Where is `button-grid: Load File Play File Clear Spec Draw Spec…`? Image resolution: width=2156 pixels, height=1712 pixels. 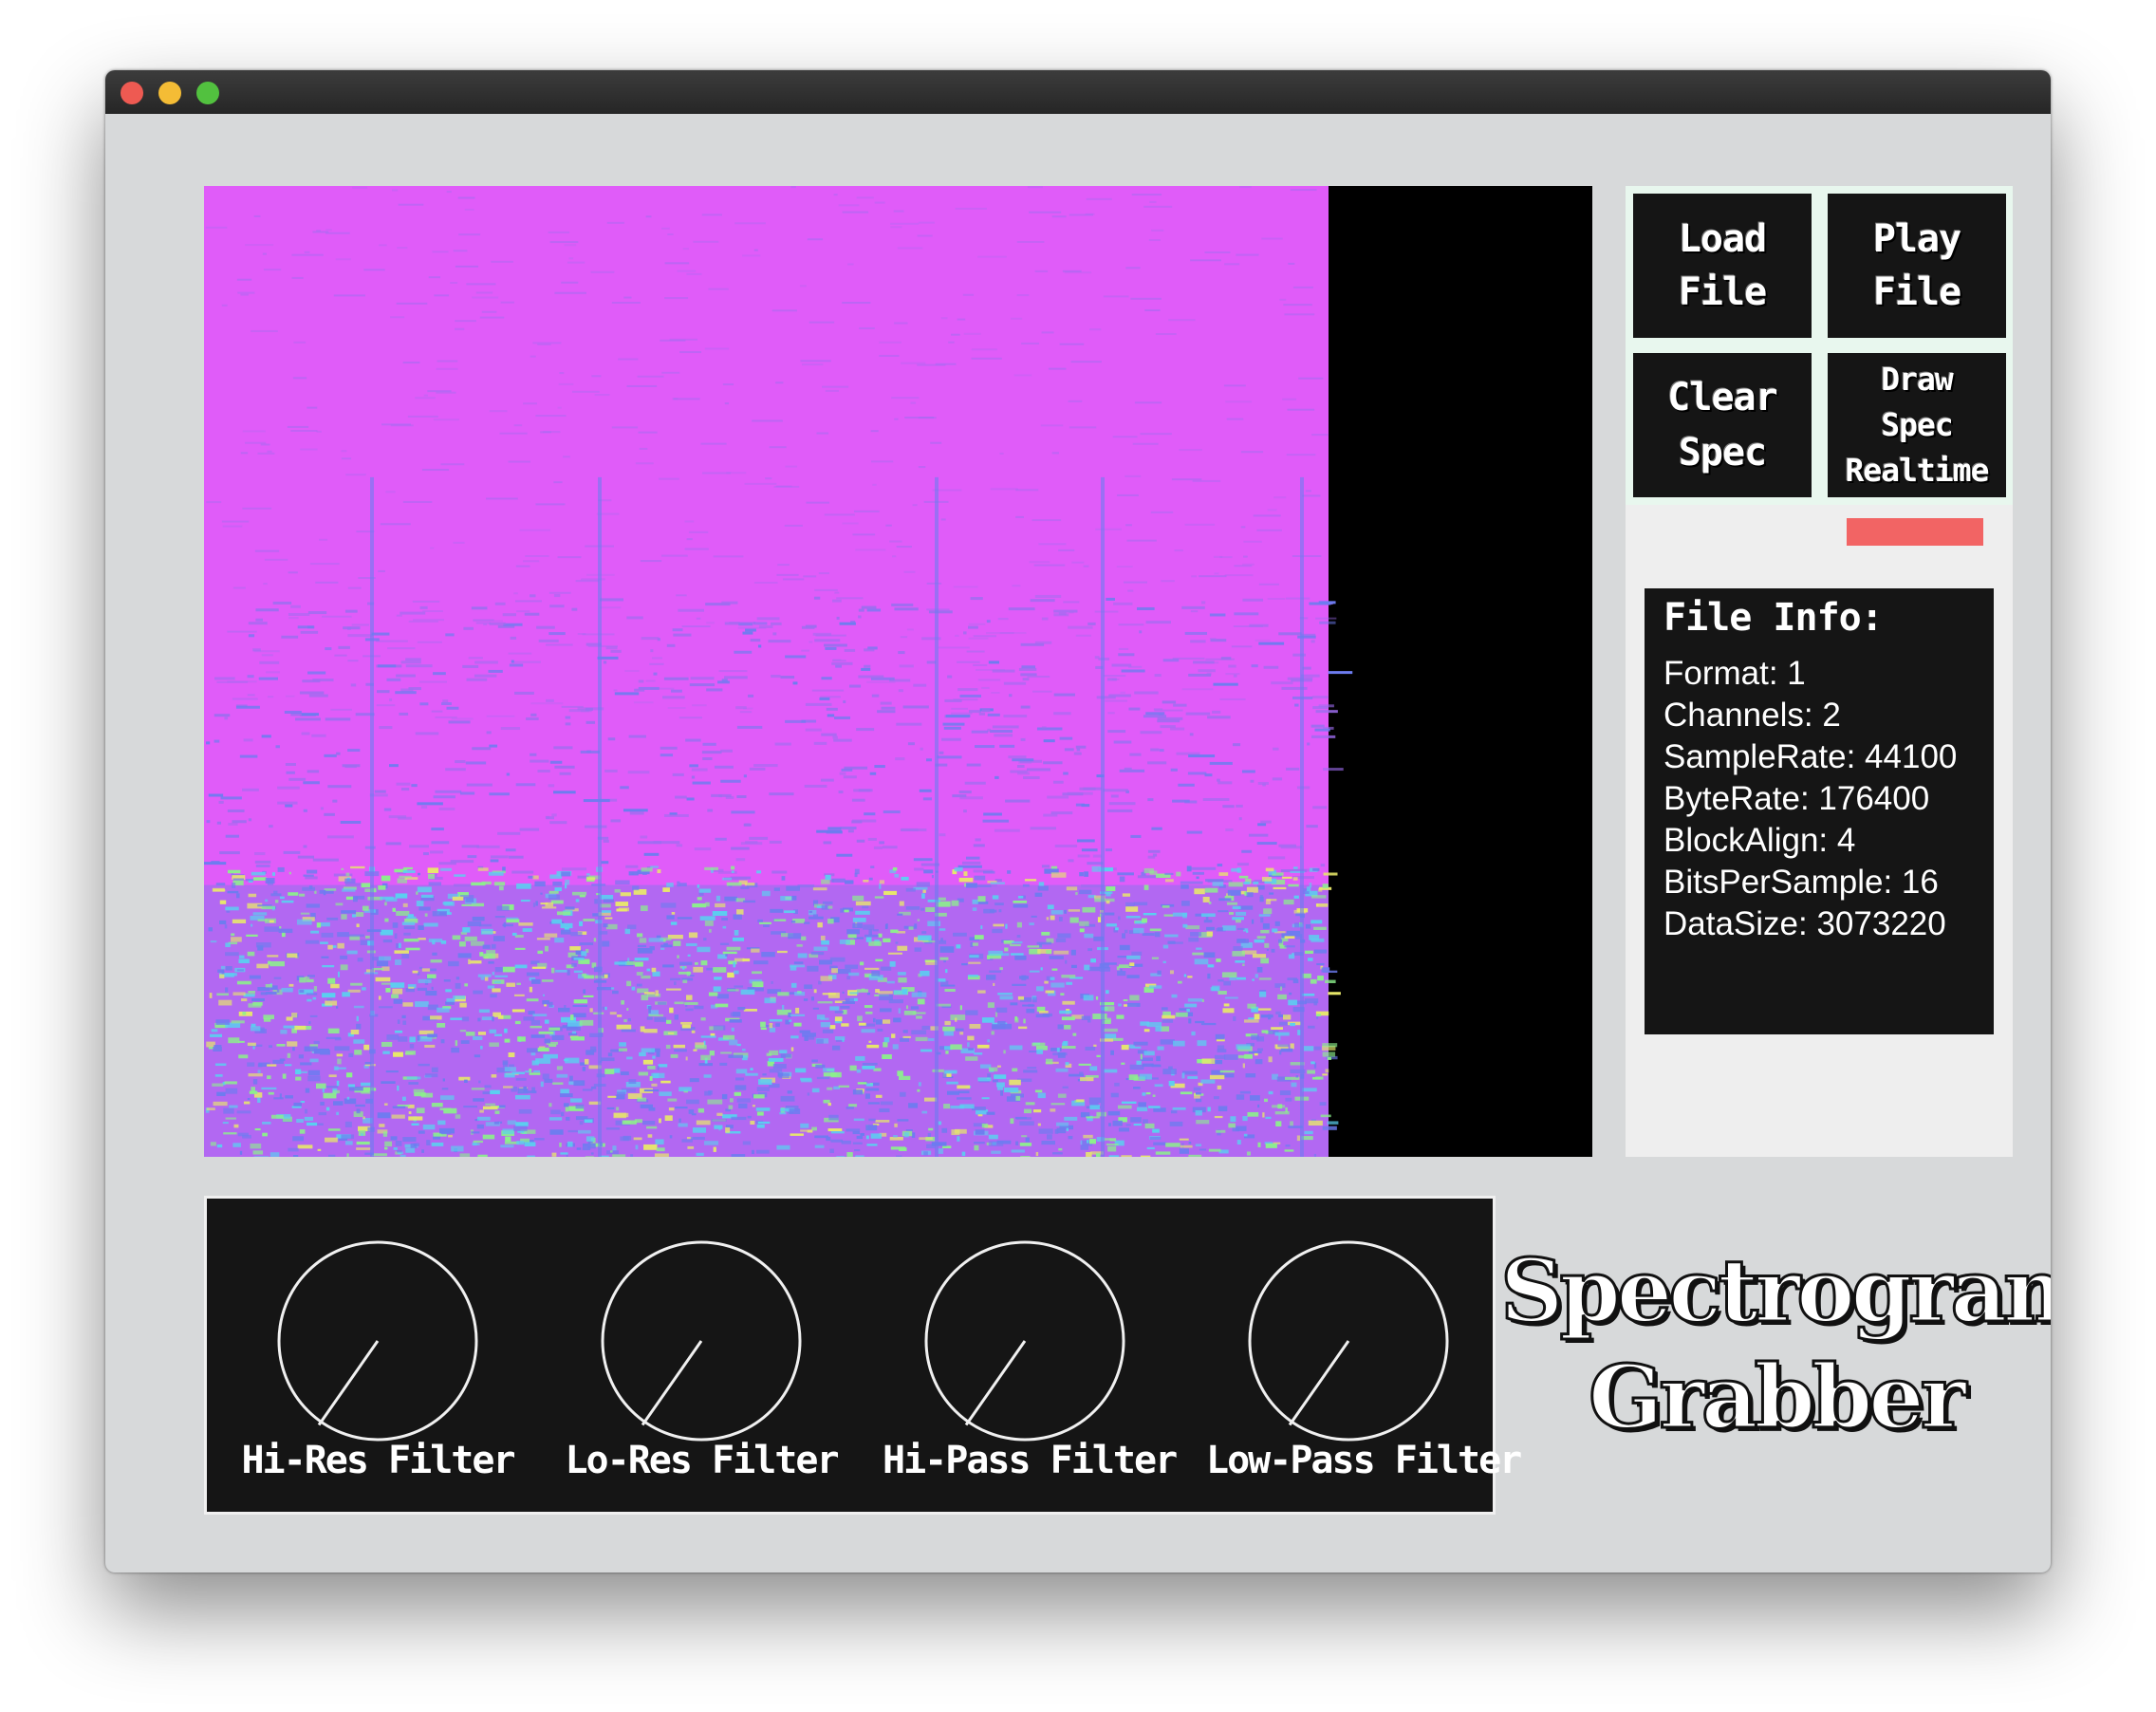
button-grid: Load File Play File Clear Spec Draw Spec… is located at coordinates (1819, 345).